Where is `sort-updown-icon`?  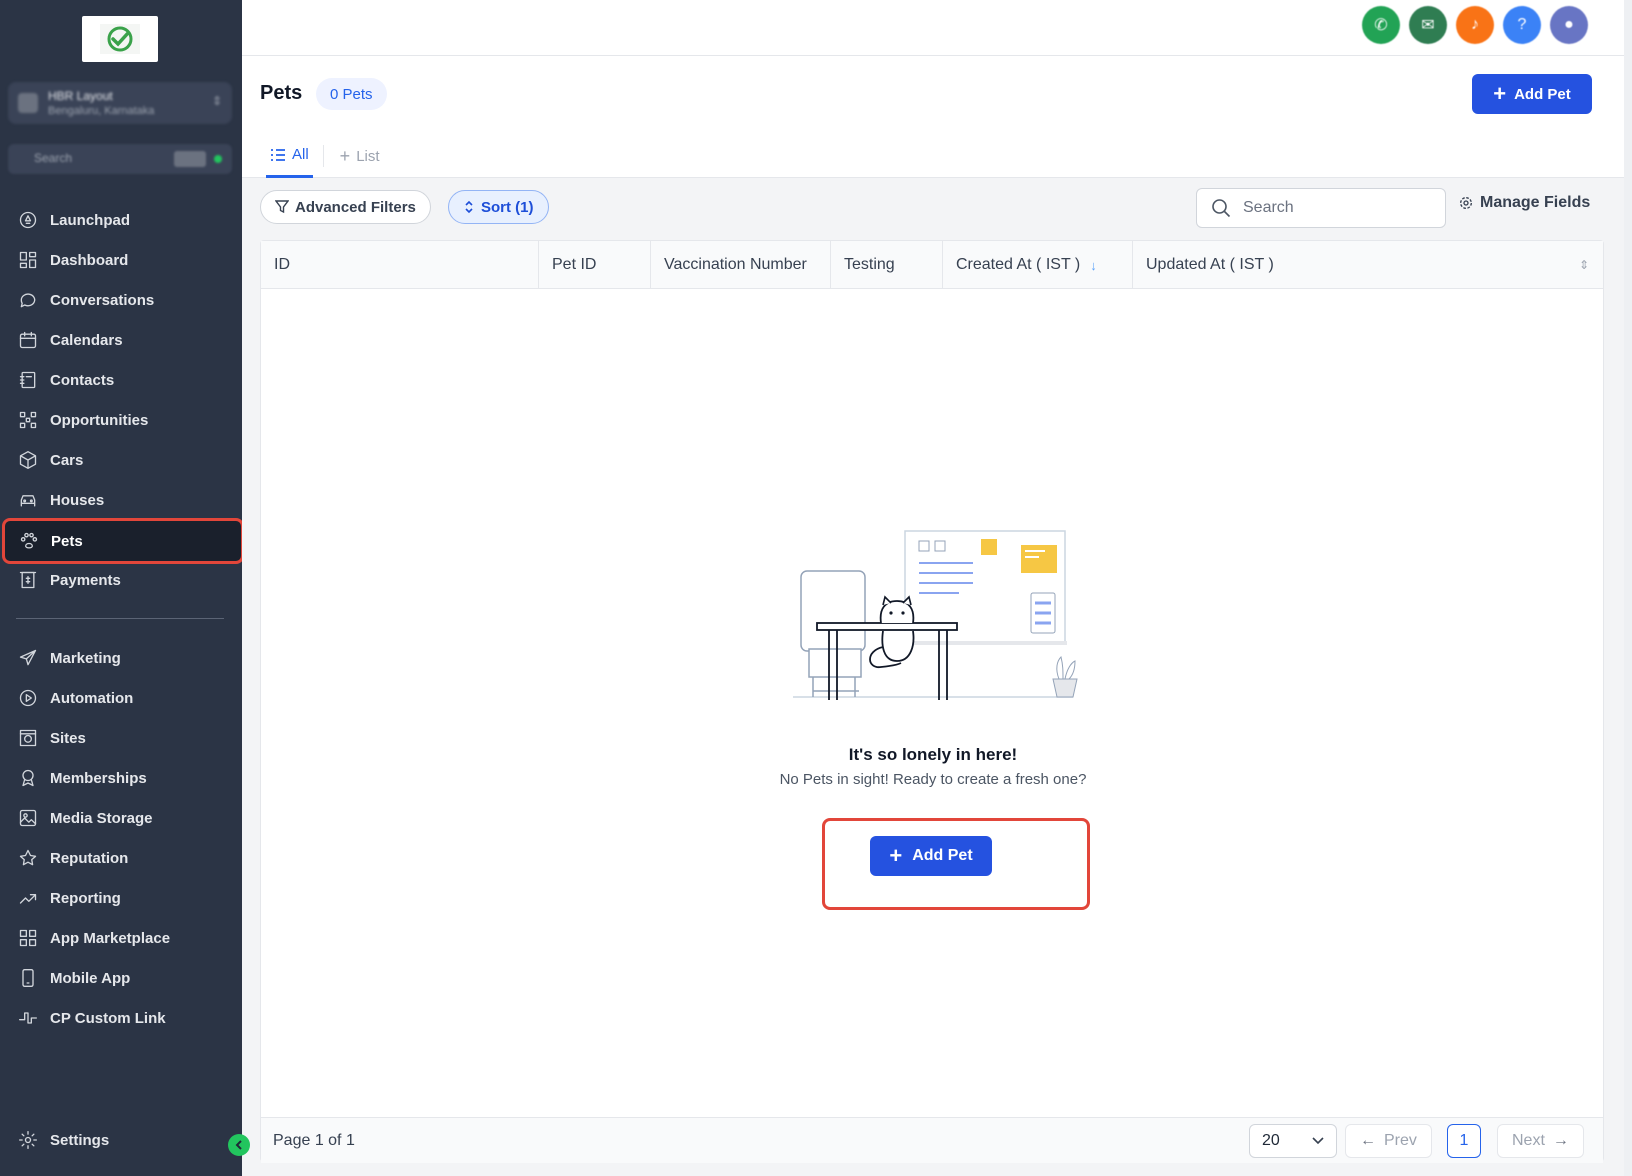 sort-updown-icon is located at coordinates (469, 207).